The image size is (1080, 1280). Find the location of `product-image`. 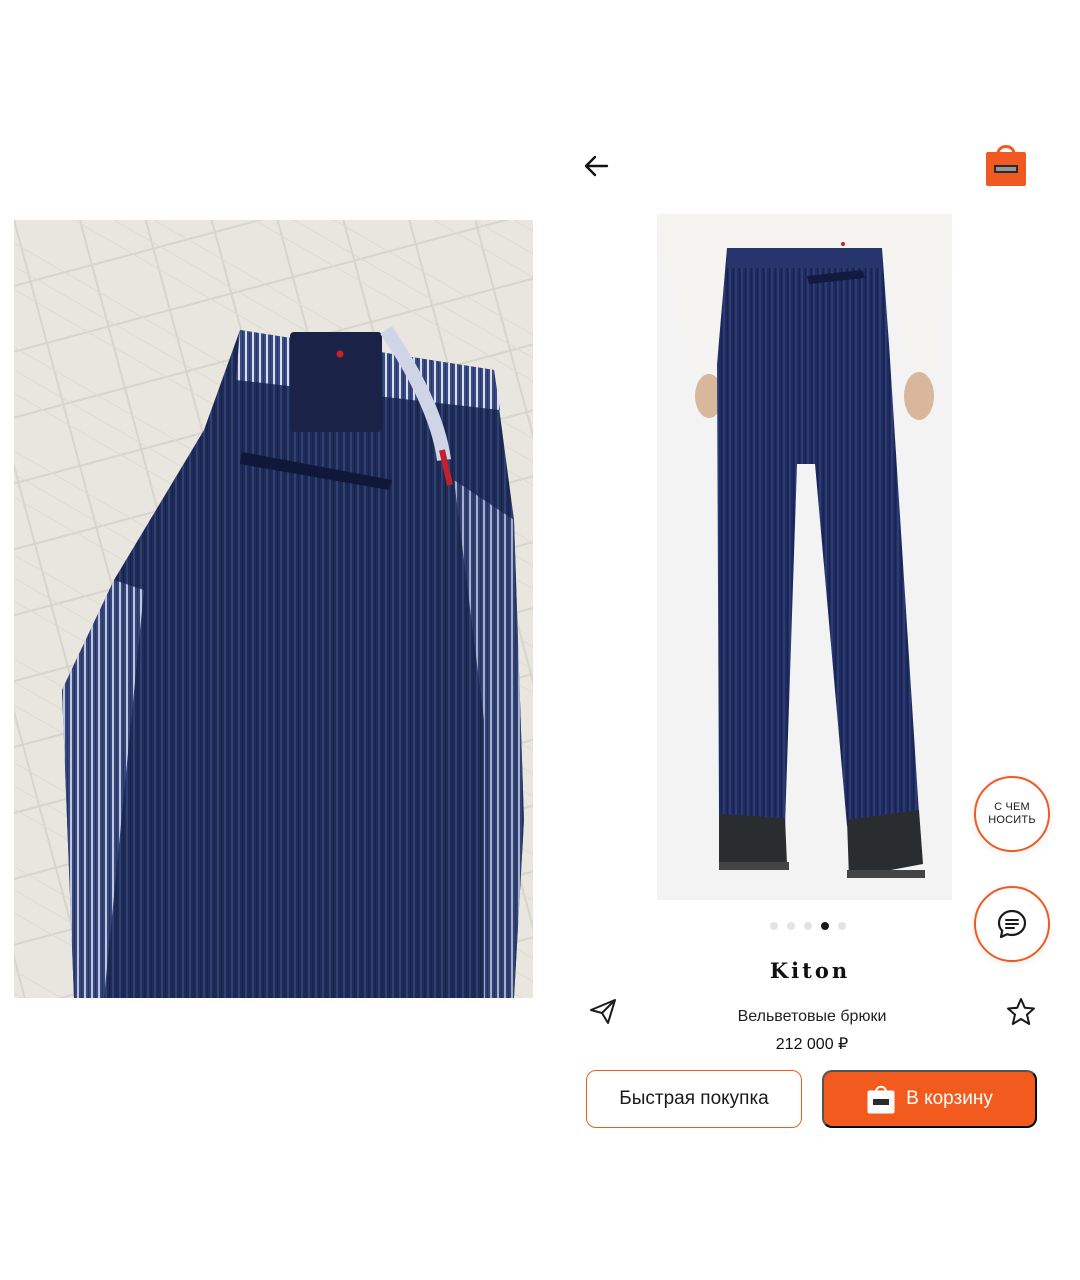

product-image is located at coordinates (804, 557).